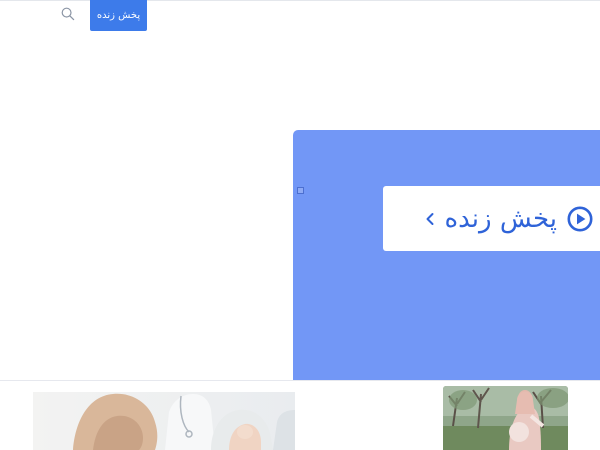 This screenshot has height=450, width=600. I want to click on article-image-doctor-patient, so click(164, 421).